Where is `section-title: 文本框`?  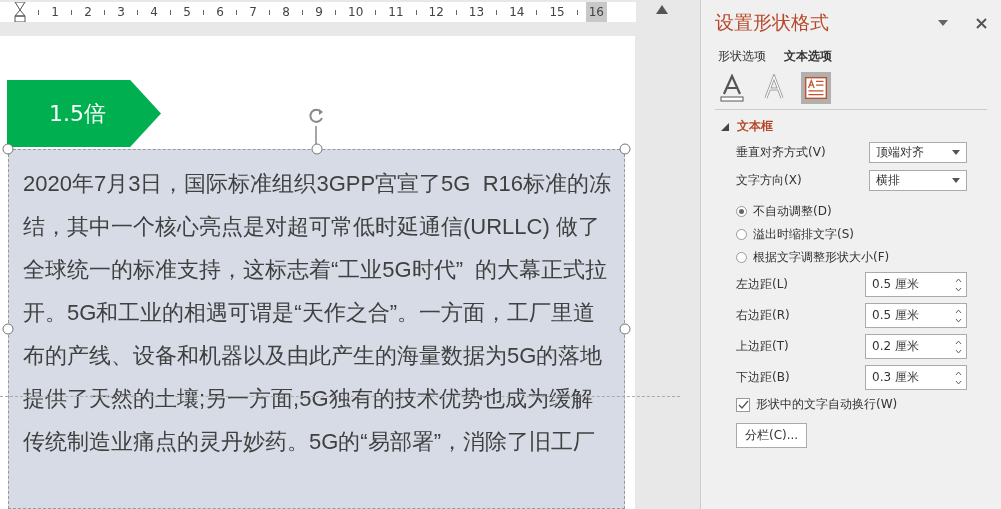
section-title: 文本框 is located at coordinates (755, 126).